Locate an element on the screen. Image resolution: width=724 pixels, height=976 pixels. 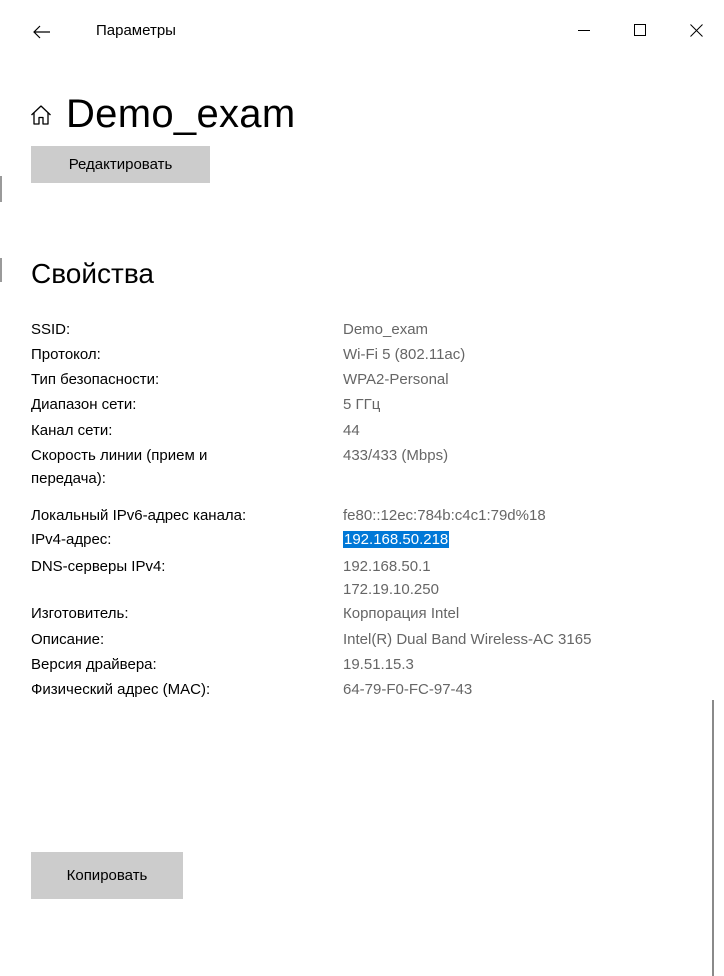
property-value-text: WPA2-Personal is located at coordinates (396, 379).